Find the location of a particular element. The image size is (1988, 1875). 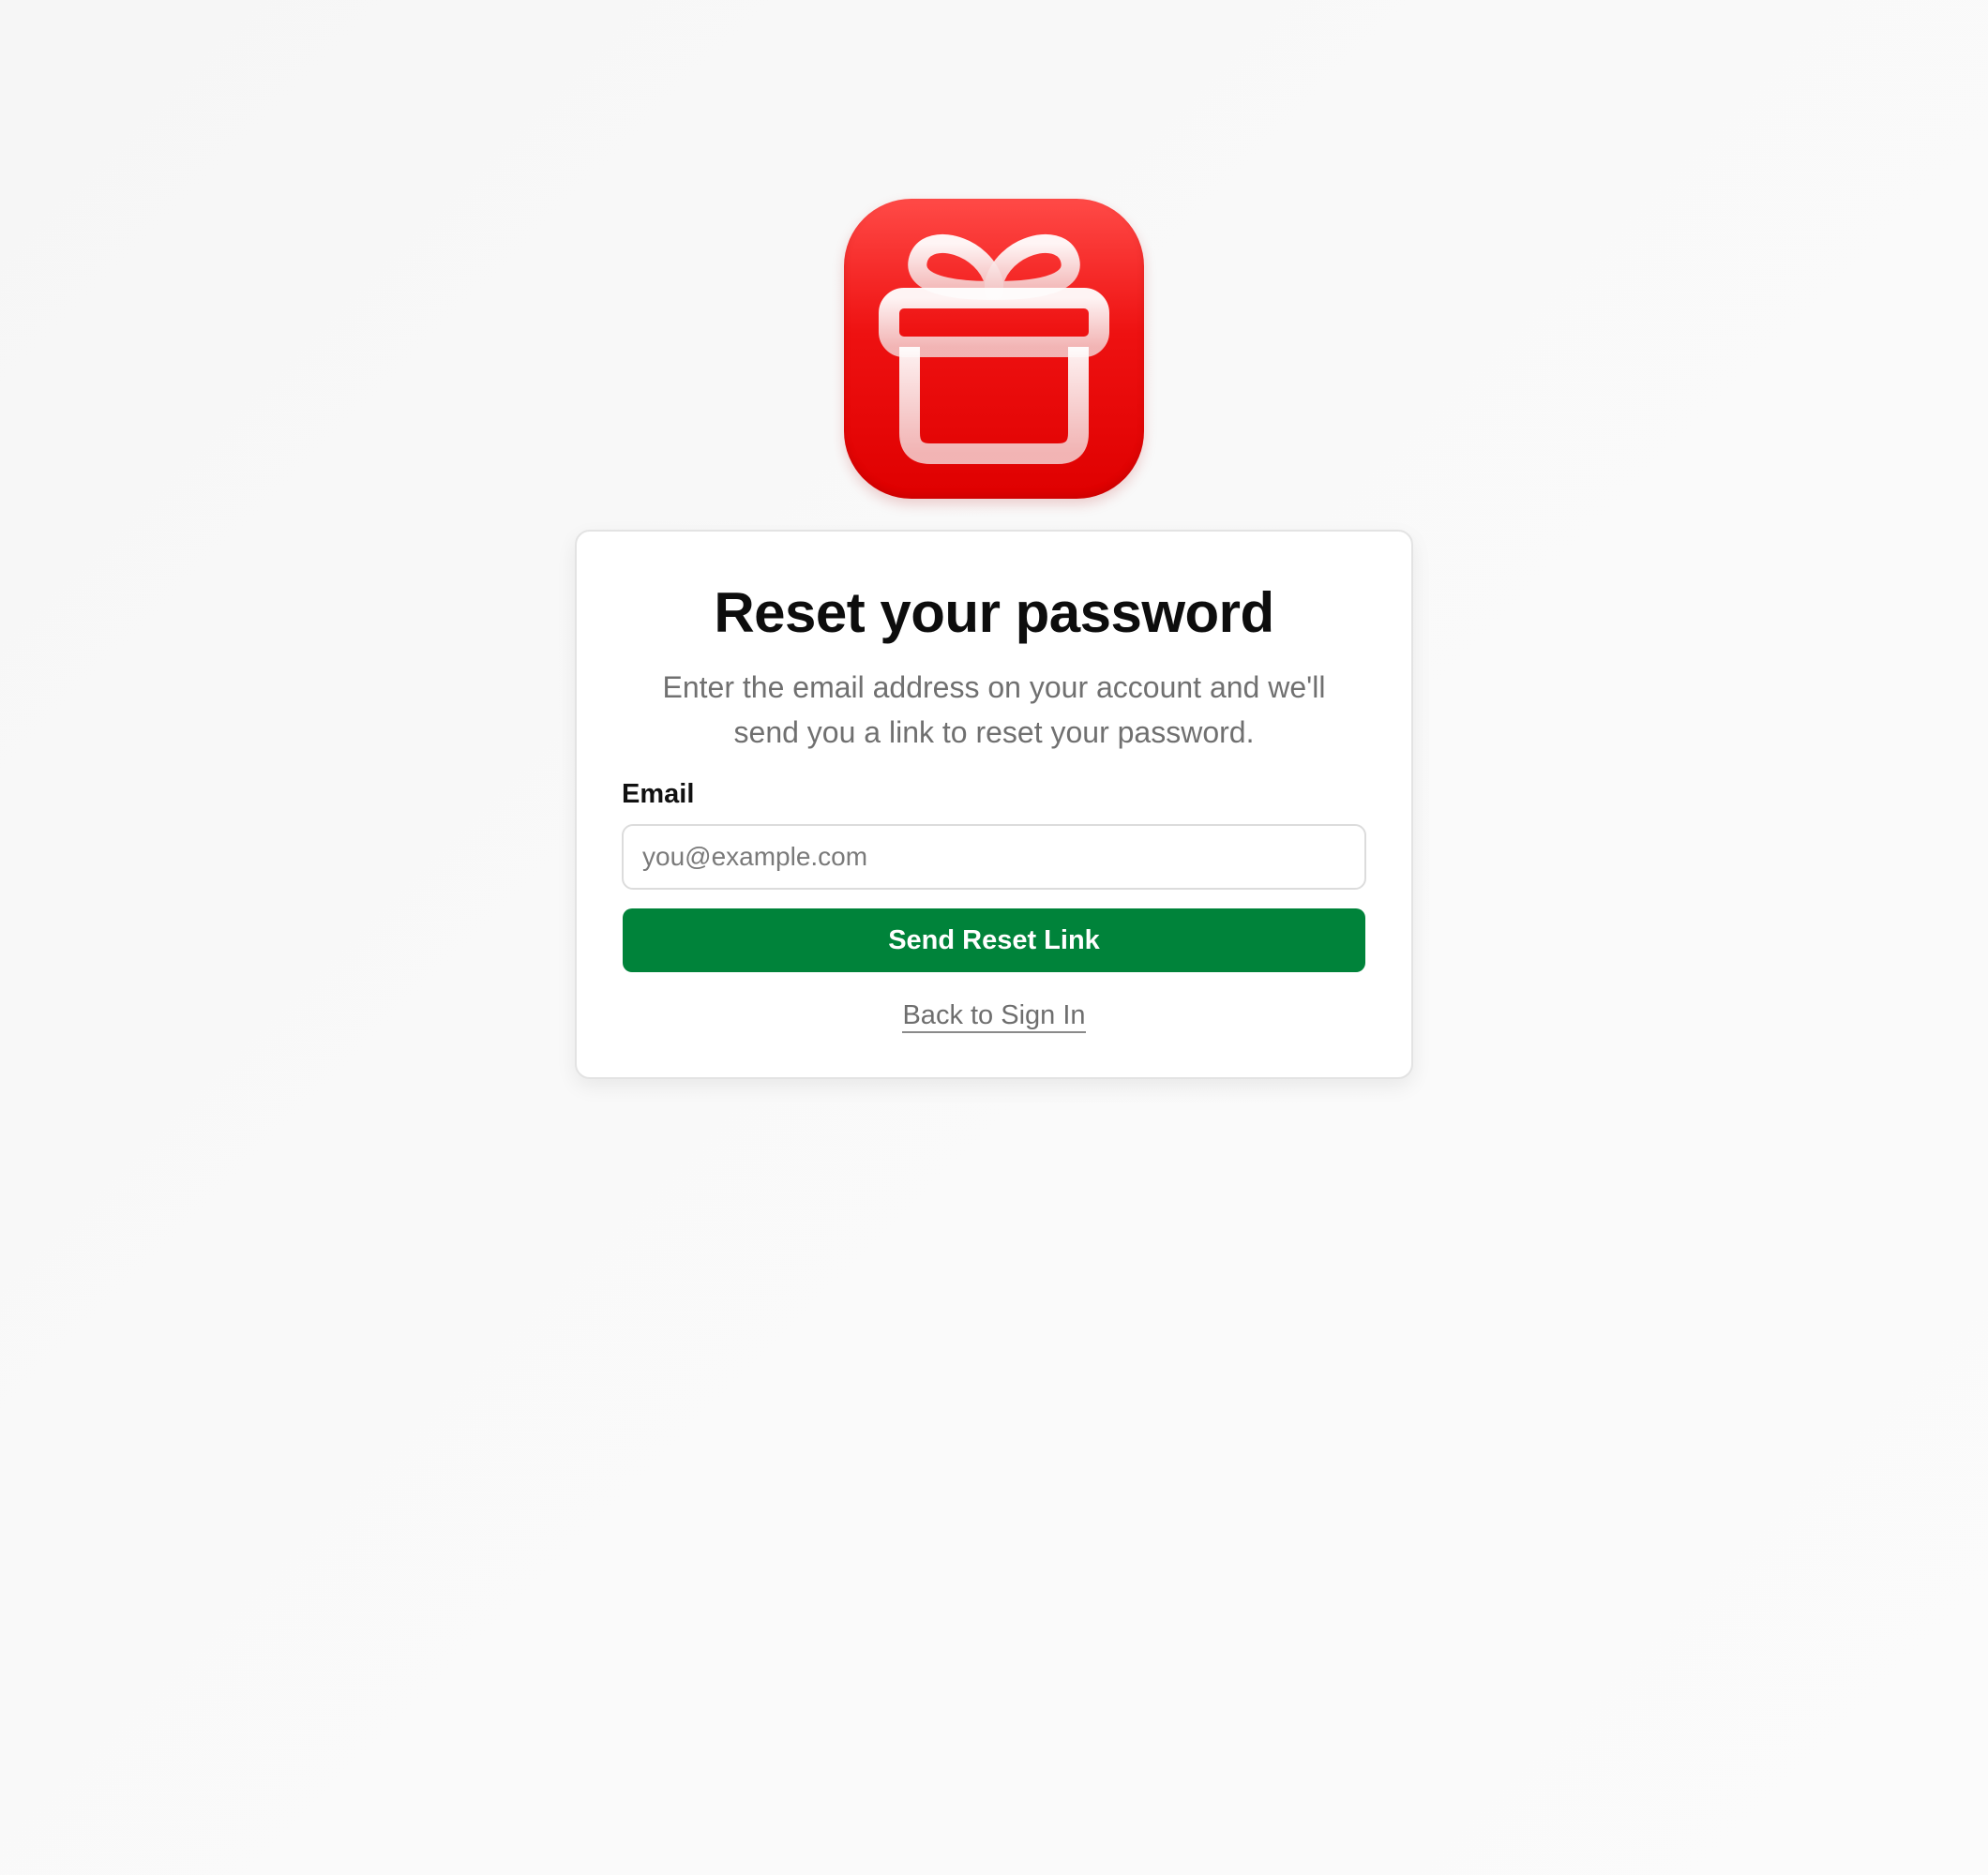

gift-icon is located at coordinates (994, 348).